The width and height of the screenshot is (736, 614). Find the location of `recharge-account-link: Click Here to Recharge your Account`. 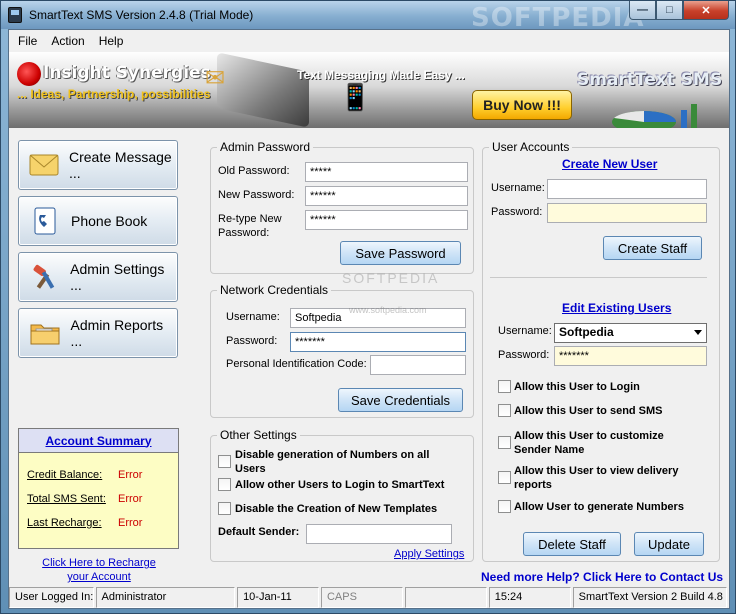

recharge-account-link: Click Here to Recharge your Account is located at coordinates (99, 570).